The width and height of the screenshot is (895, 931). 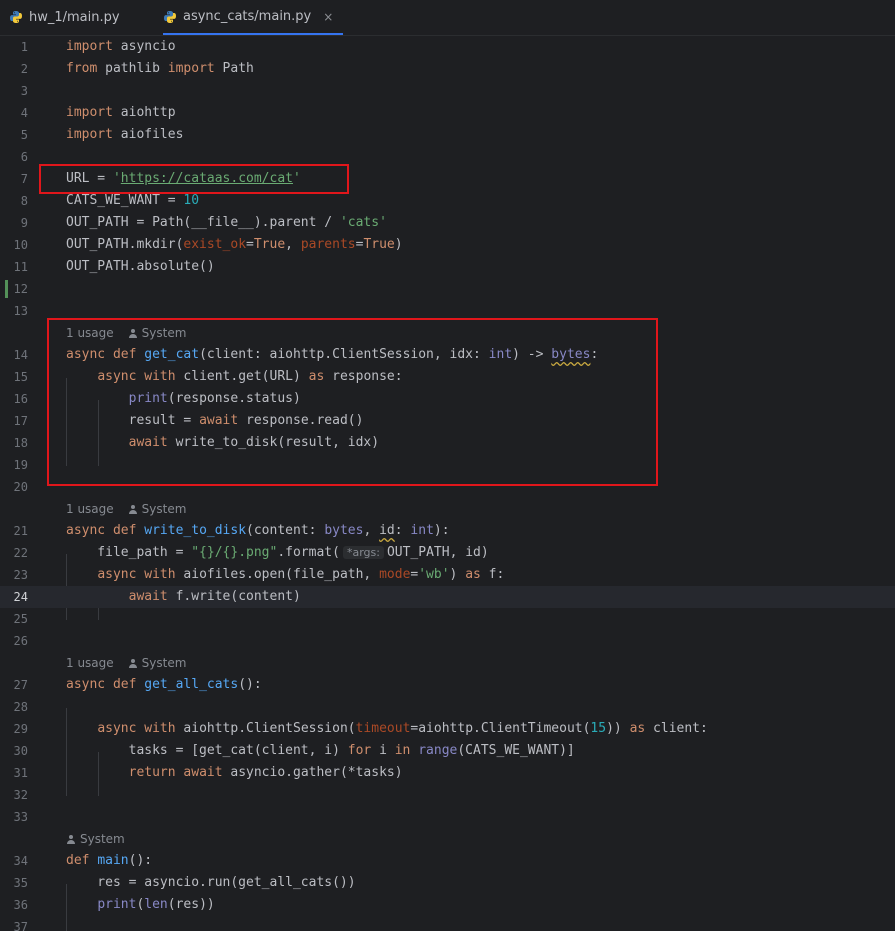 What do you see at coordinates (20, 421) in the screenshot?
I see `line-number: 17` at bounding box center [20, 421].